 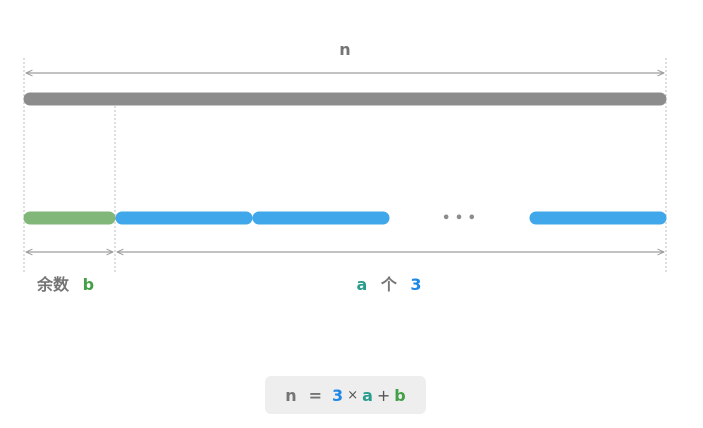 I want to click on total-length-label: n, so click(x=344, y=49).